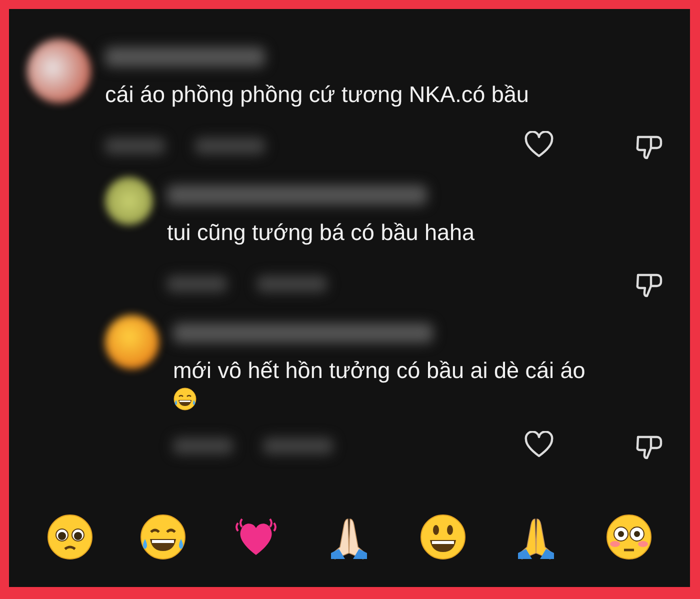 This screenshot has height=599, width=700. What do you see at coordinates (70, 537) in the screenshot?
I see `pleading-face-emoji-icon` at bounding box center [70, 537].